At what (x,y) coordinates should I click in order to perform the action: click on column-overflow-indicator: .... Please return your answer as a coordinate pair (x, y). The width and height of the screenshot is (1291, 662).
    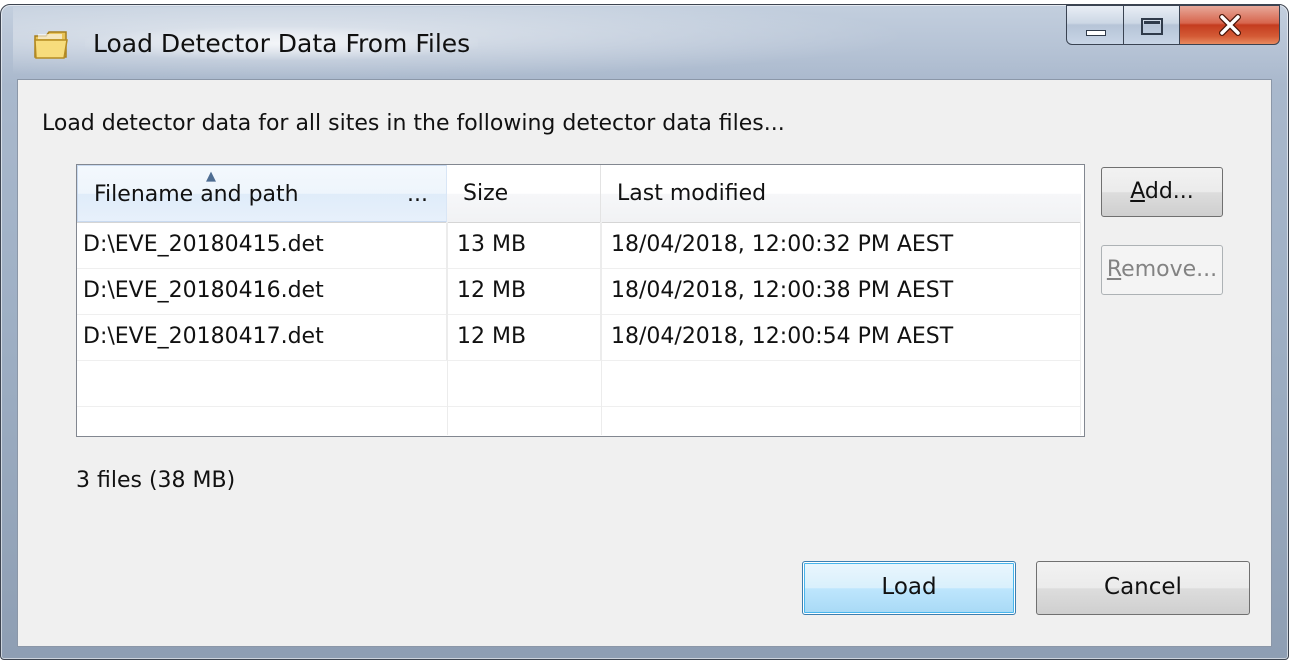
    Looking at the image, I should click on (417, 194).